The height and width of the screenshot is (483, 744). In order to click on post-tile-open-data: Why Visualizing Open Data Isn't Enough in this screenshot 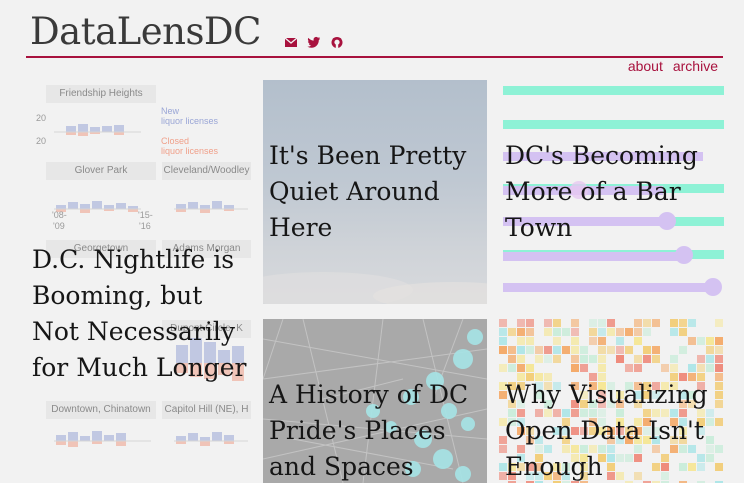, I will do `click(611, 401)`.